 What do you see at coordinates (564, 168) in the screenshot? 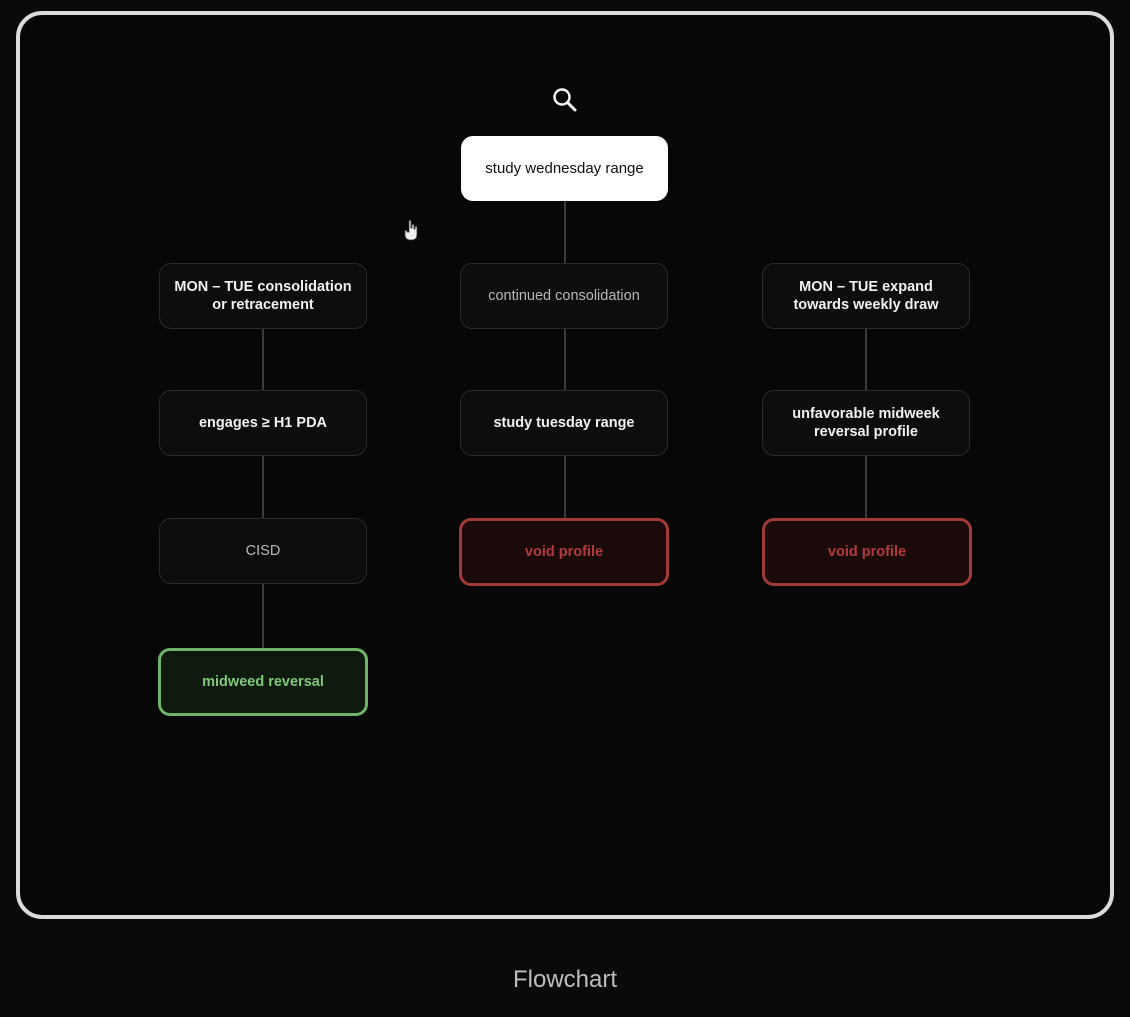
I see `root-node-study-wednesday-range: study wednesday range` at bounding box center [564, 168].